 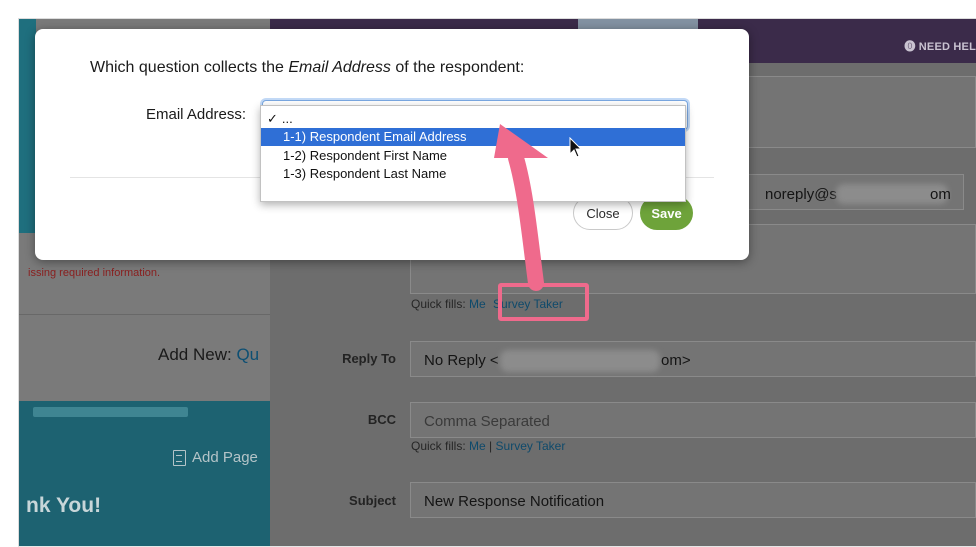 I want to click on annotation-arrow-icon, so click(x=521, y=207).